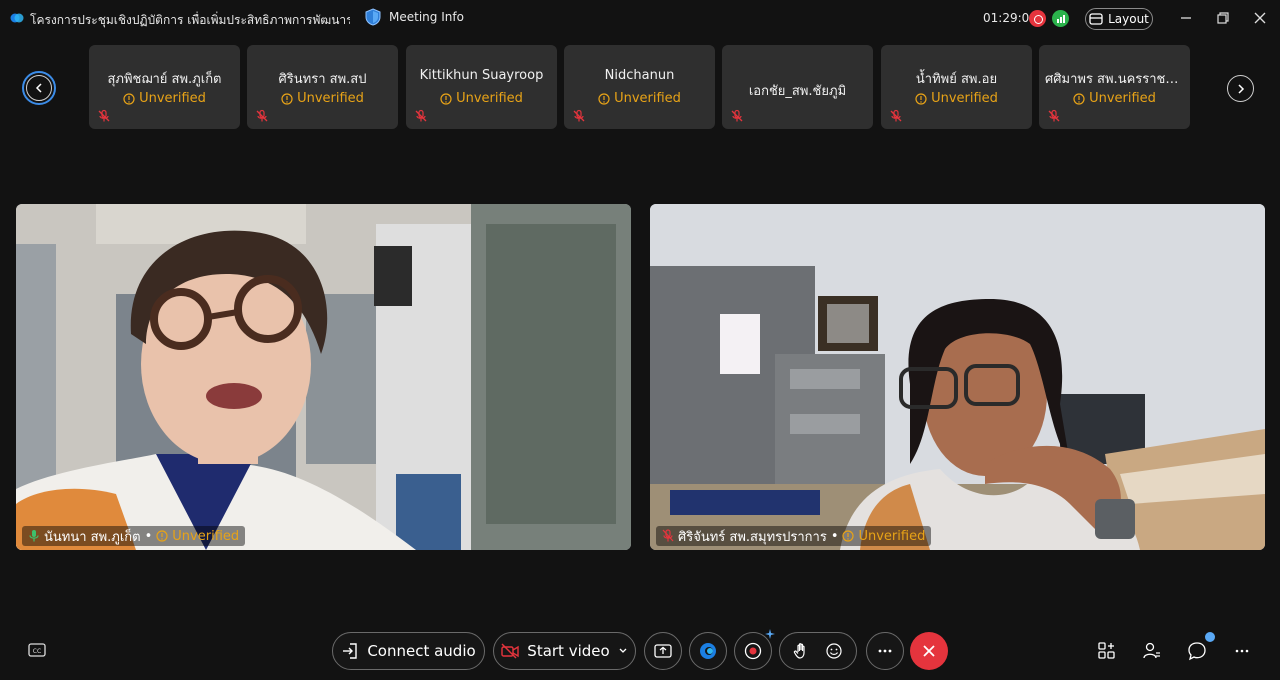 Image resolution: width=1280 pixels, height=680 pixels. Describe the element at coordinates (322, 79) in the screenshot. I see `participant-name: ศิรินทรา สพ.สป` at that location.